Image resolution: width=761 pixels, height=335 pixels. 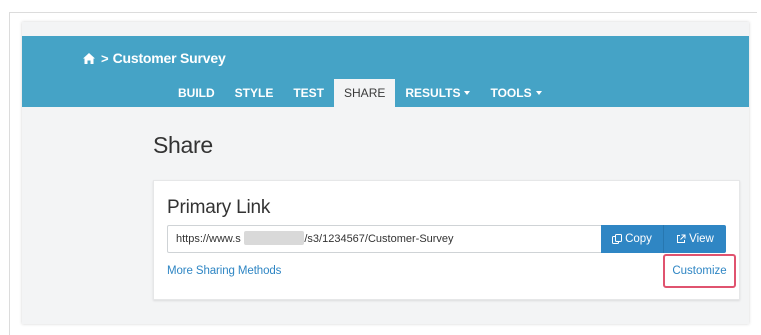 I want to click on tab-label: BUILD, so click(x=196, y=93).